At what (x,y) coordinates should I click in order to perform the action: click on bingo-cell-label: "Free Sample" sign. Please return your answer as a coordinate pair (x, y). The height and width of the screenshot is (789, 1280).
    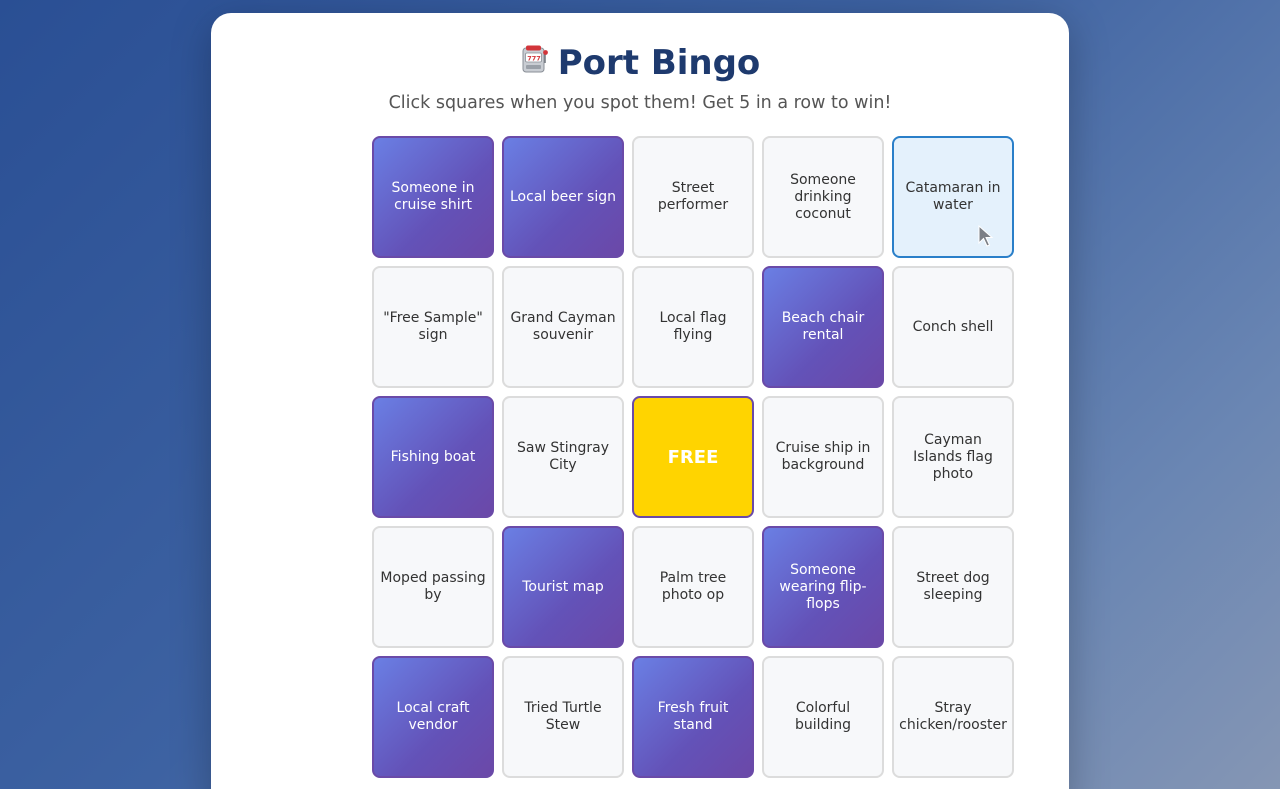
    Looking at the image, I should click on (433, 326).